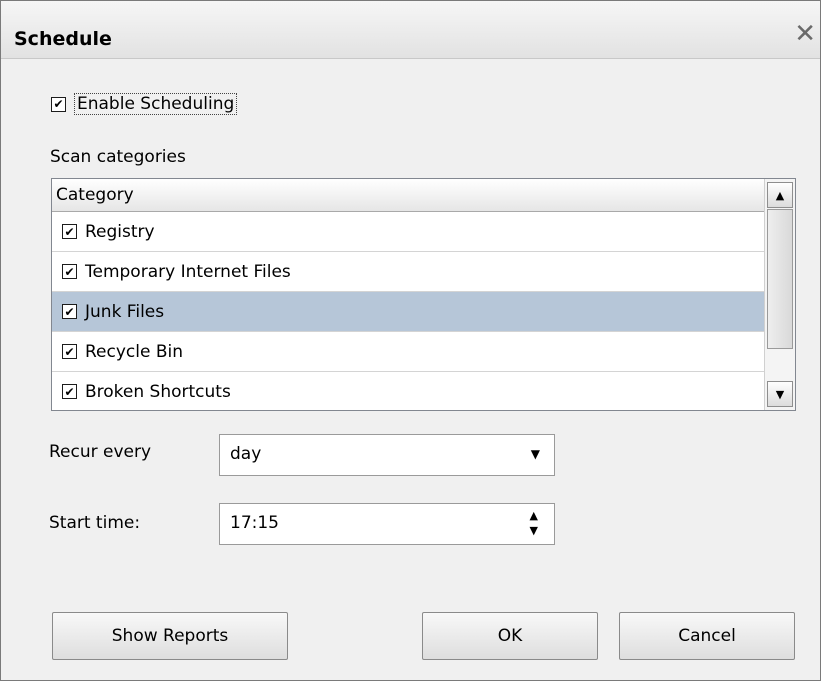 The width and height of the screenshot is (823, 683). I want to click on category-row: ✔ Broken Shortcuts, so click(408, 391).